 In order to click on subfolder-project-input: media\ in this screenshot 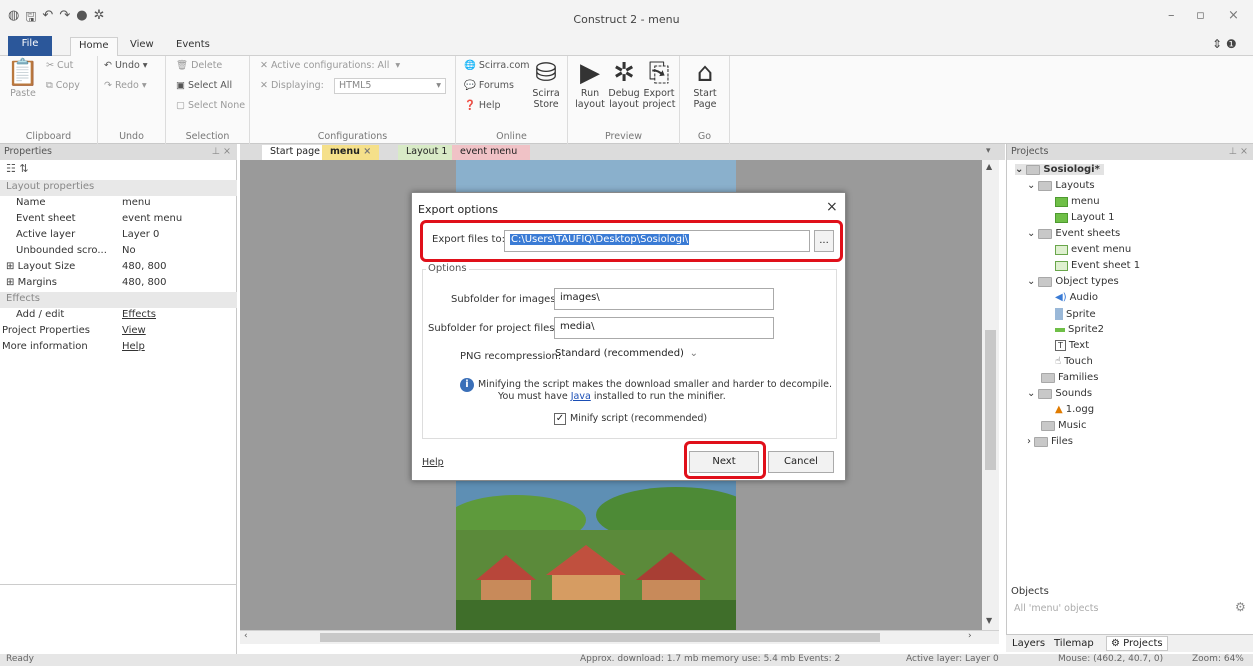, I will do `click(664, 328)`.